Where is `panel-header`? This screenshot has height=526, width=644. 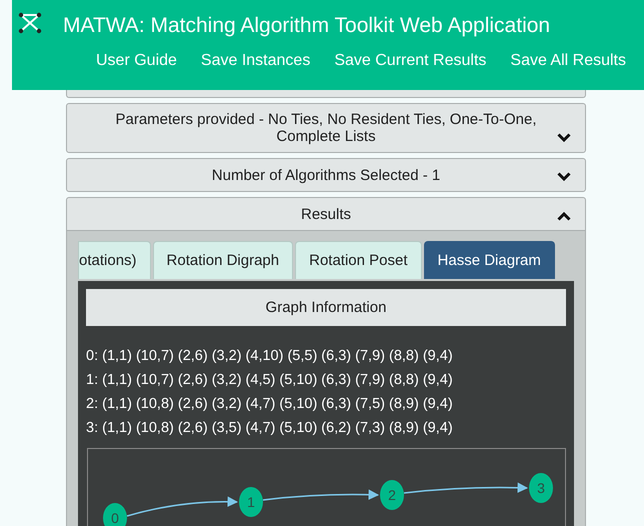 panel-header is located at coordinates (326, 94).